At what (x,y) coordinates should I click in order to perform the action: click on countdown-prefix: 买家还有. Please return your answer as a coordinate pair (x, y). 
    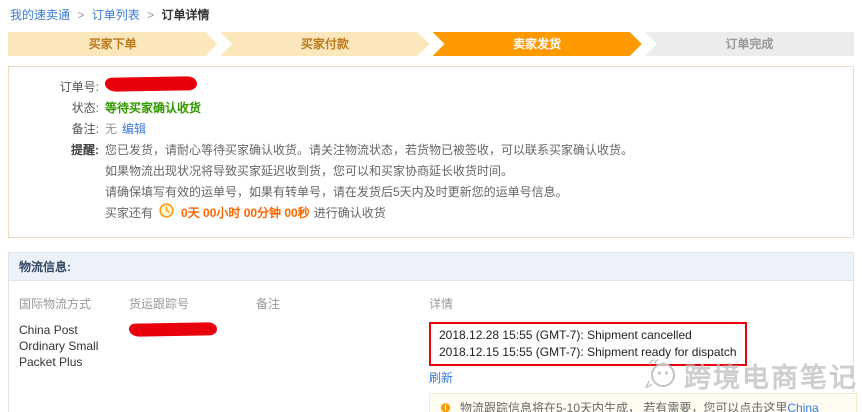
    Looking at the image, I should click on (129, 213).